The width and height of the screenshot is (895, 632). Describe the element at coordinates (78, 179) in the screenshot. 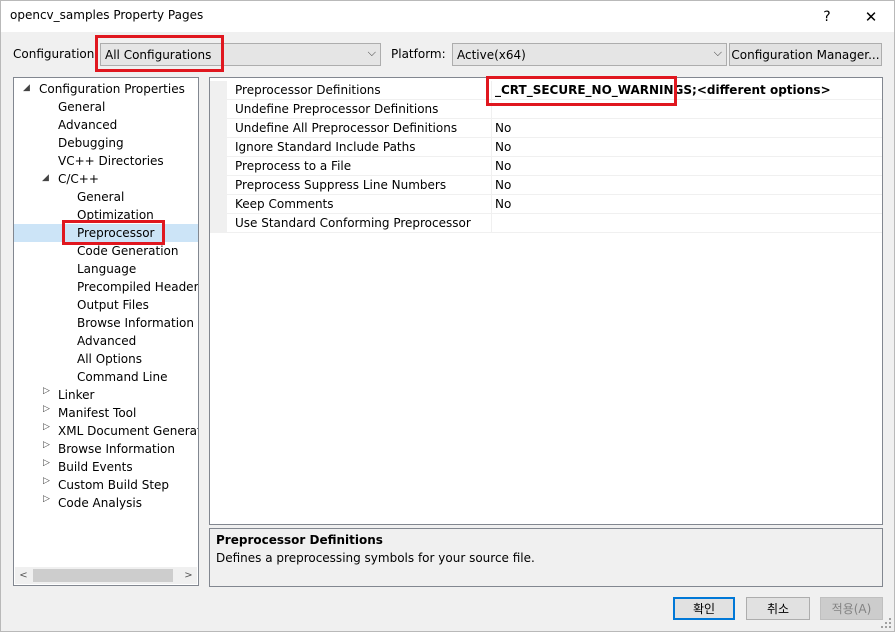

I see `tree-item-cpp: C/C++` at that location.